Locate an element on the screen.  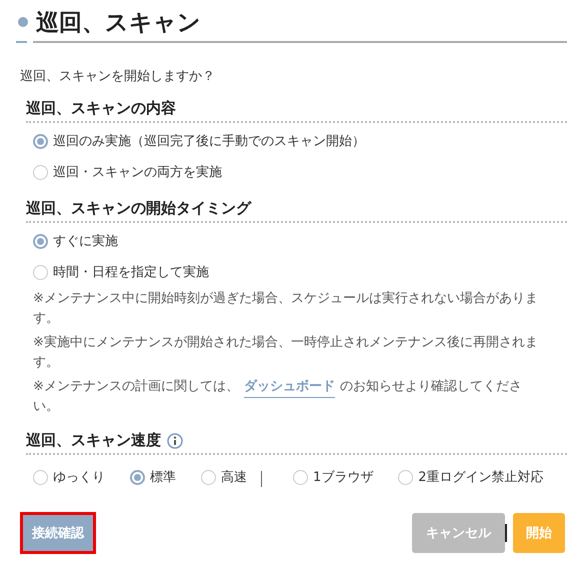
section-heading: 巡回、スキャンの内容 is located at coordinates (101, 108).